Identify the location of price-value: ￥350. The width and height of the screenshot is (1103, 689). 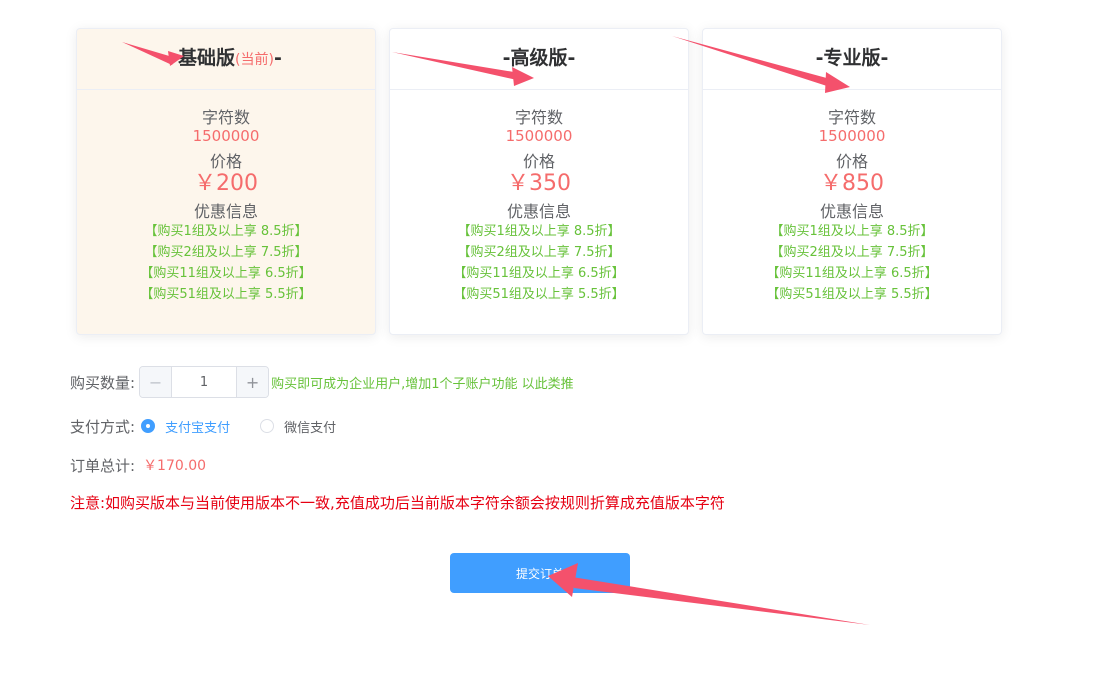
(539, 183).